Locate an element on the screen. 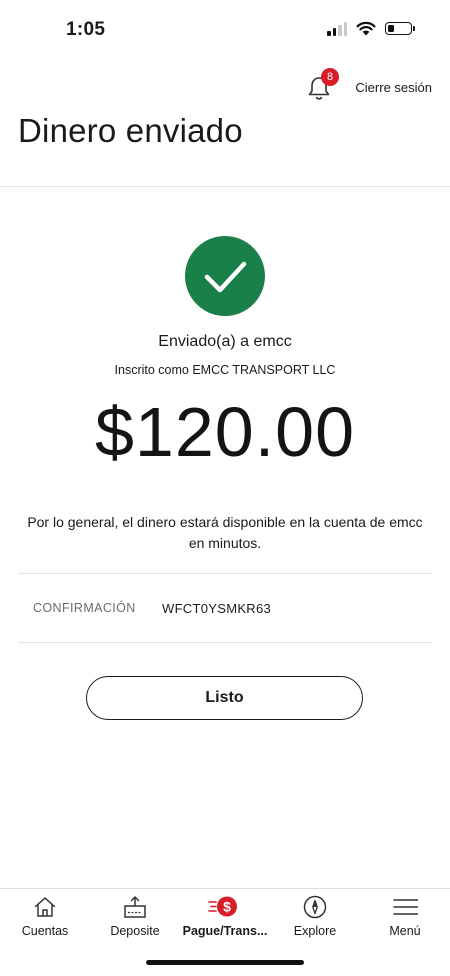 This screenshot has width=450, height=976. nav-item-cuentas: Cuentas is located at coordinates (45, 919).